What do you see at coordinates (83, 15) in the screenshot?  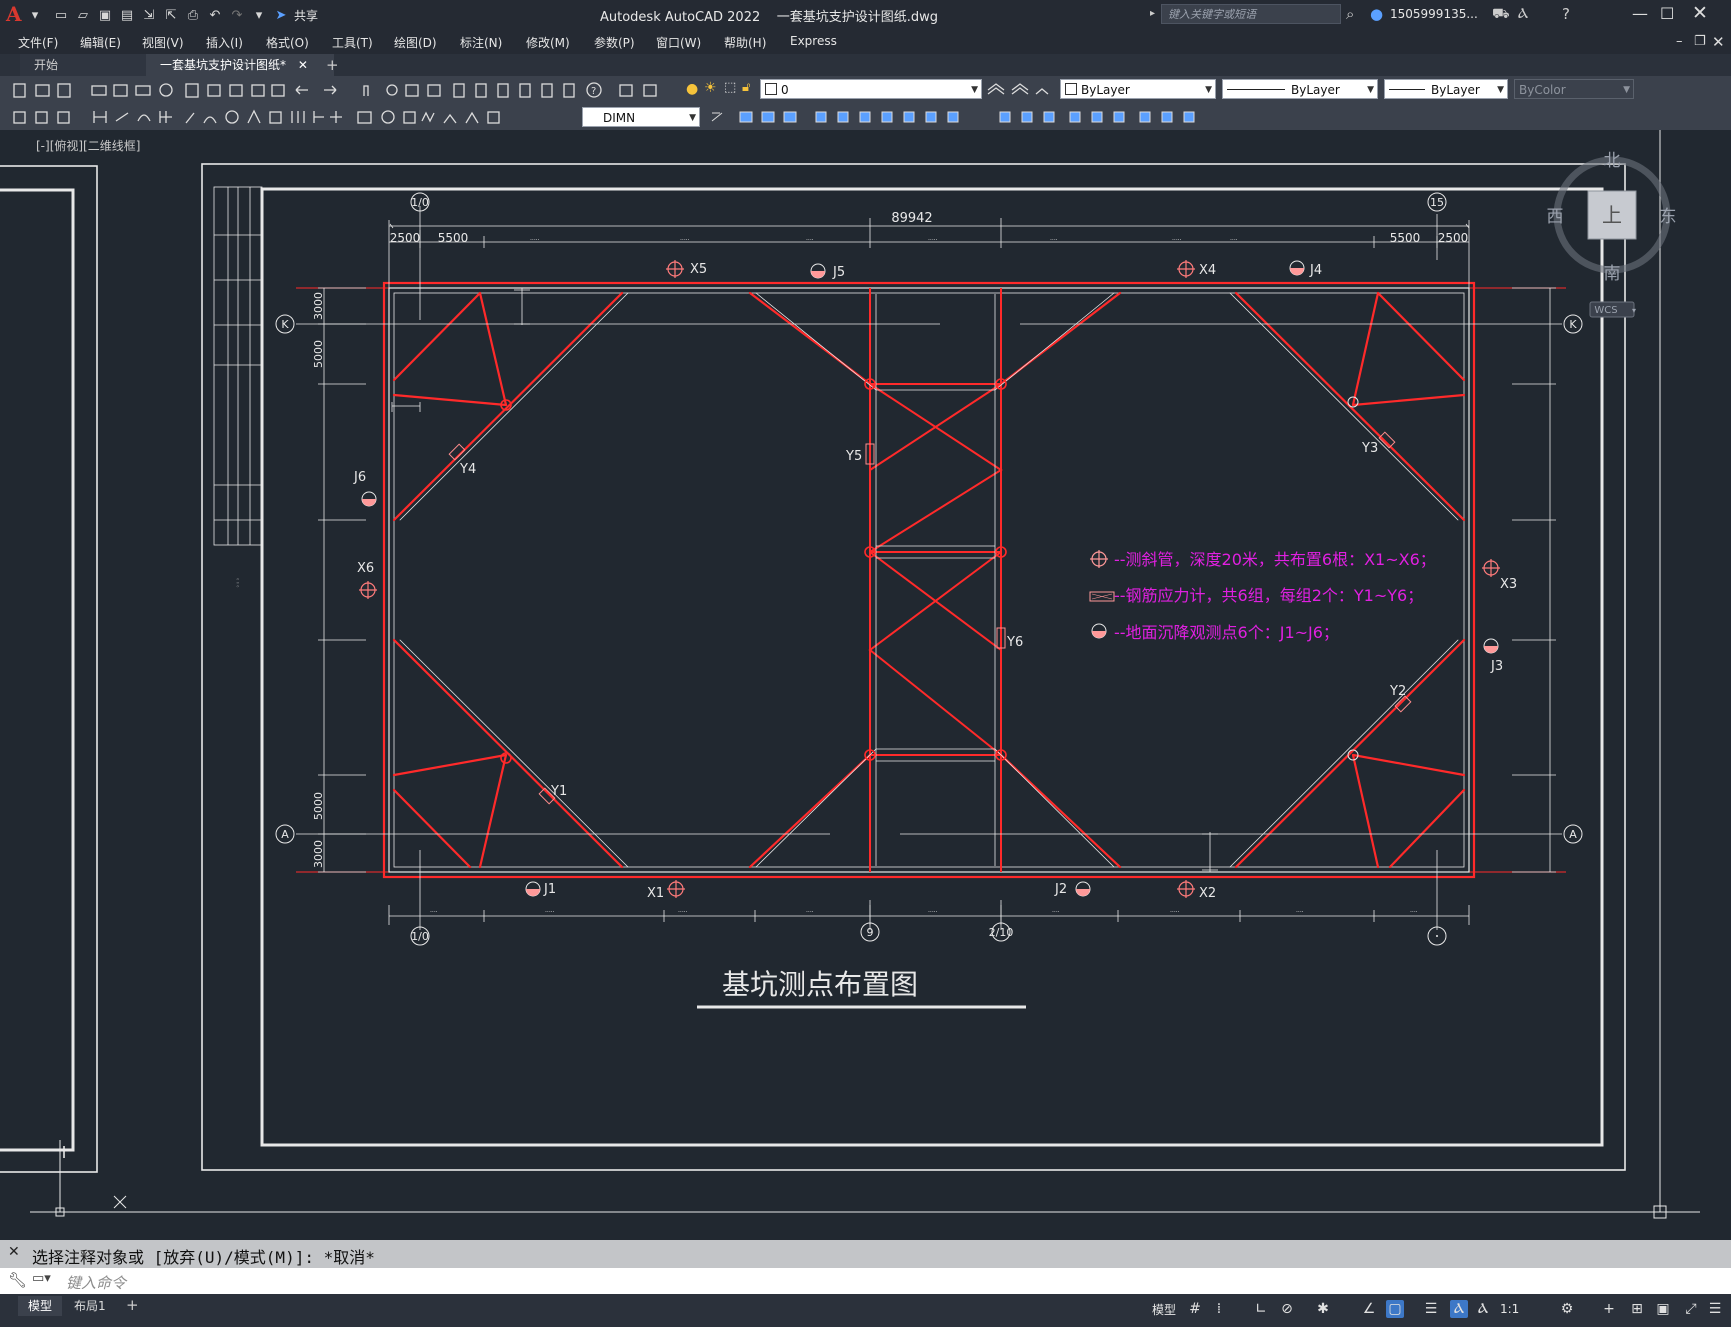 I see `open-file-icon: ▱` at bounding box center [83, 15].